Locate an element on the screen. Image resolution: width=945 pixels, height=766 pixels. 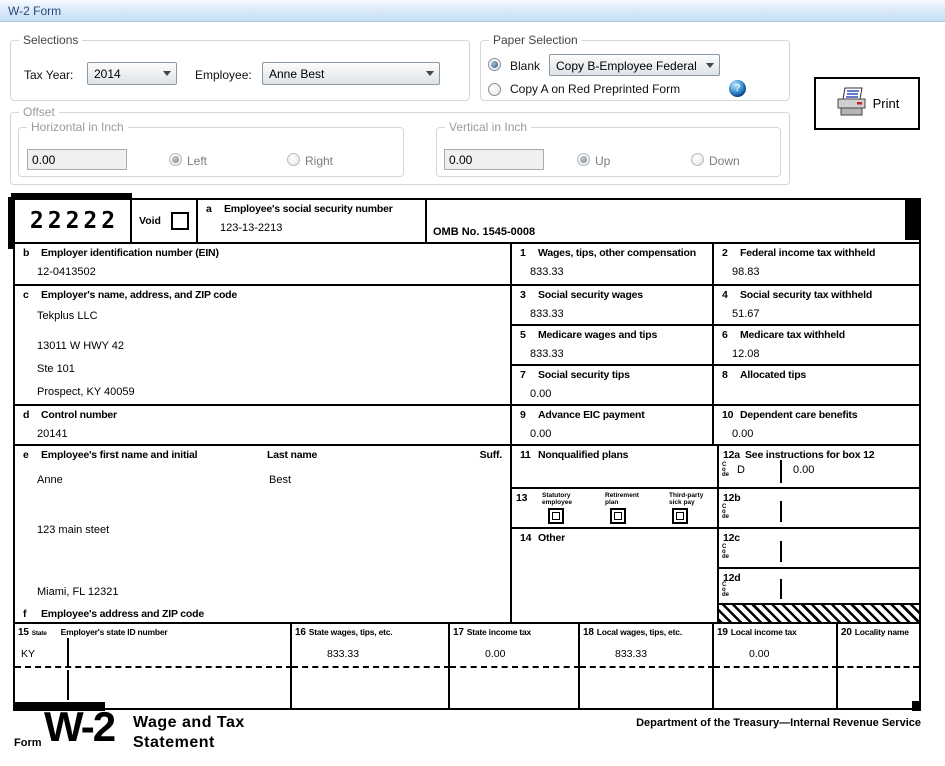
box-18-cell: 18 Local wages, tips, etc. 833.33 is located at coordinates (647, 646).